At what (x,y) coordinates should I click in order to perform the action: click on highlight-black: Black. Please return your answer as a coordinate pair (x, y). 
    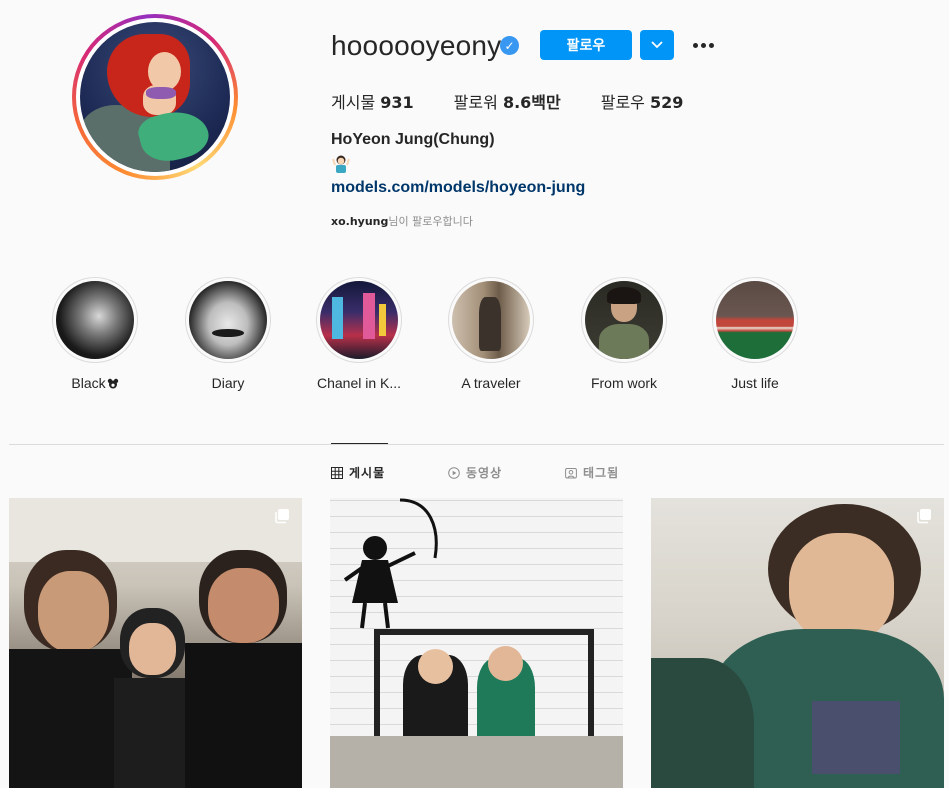
    Looking at the image, I should click on (95, 334).